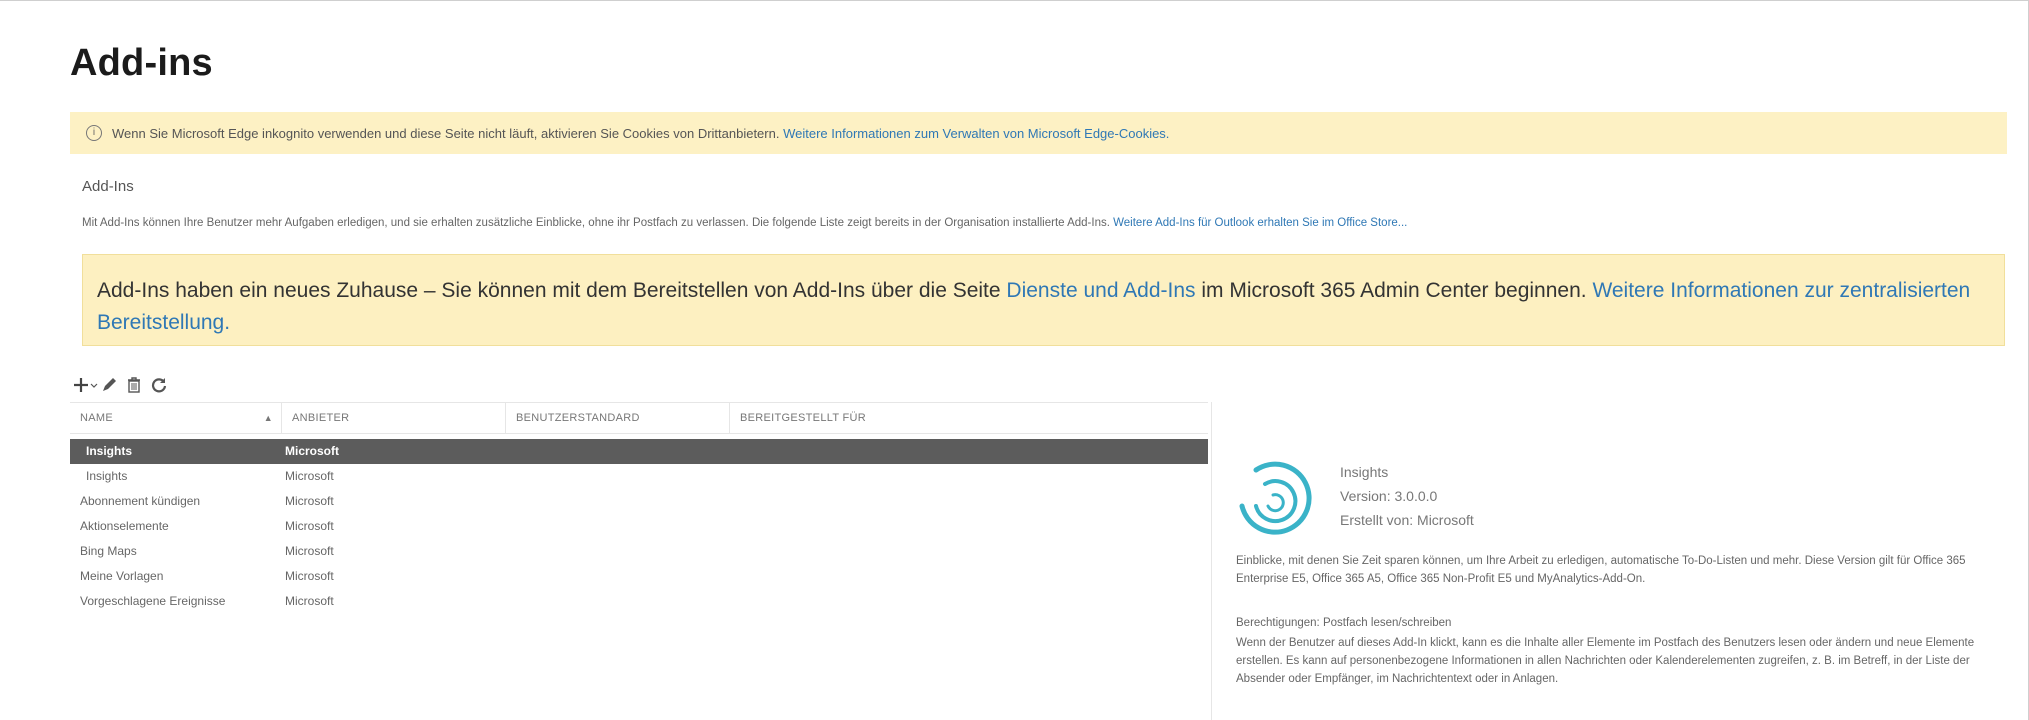  I want to click on column-header-provider: ANBIETER, so click(393, 418).